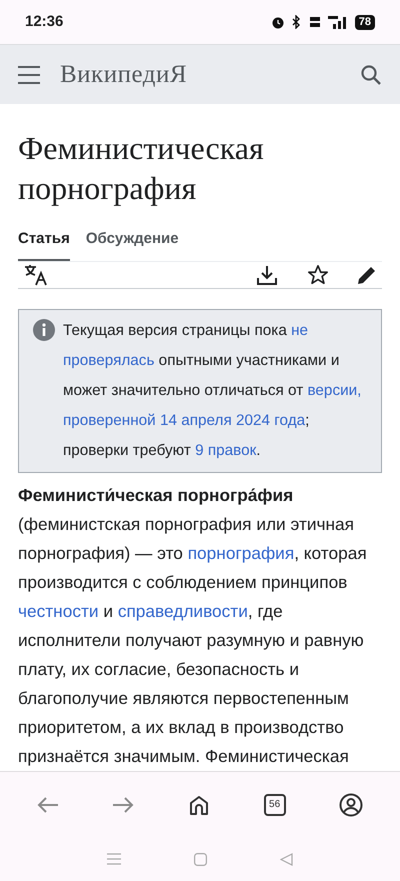 Image resolution: width=400 pixels, height=881 pixels. What do you see at coordinates (47, 805) in the screenshot?
I see `back-arrow-icon` at bounding box center [47, 805].